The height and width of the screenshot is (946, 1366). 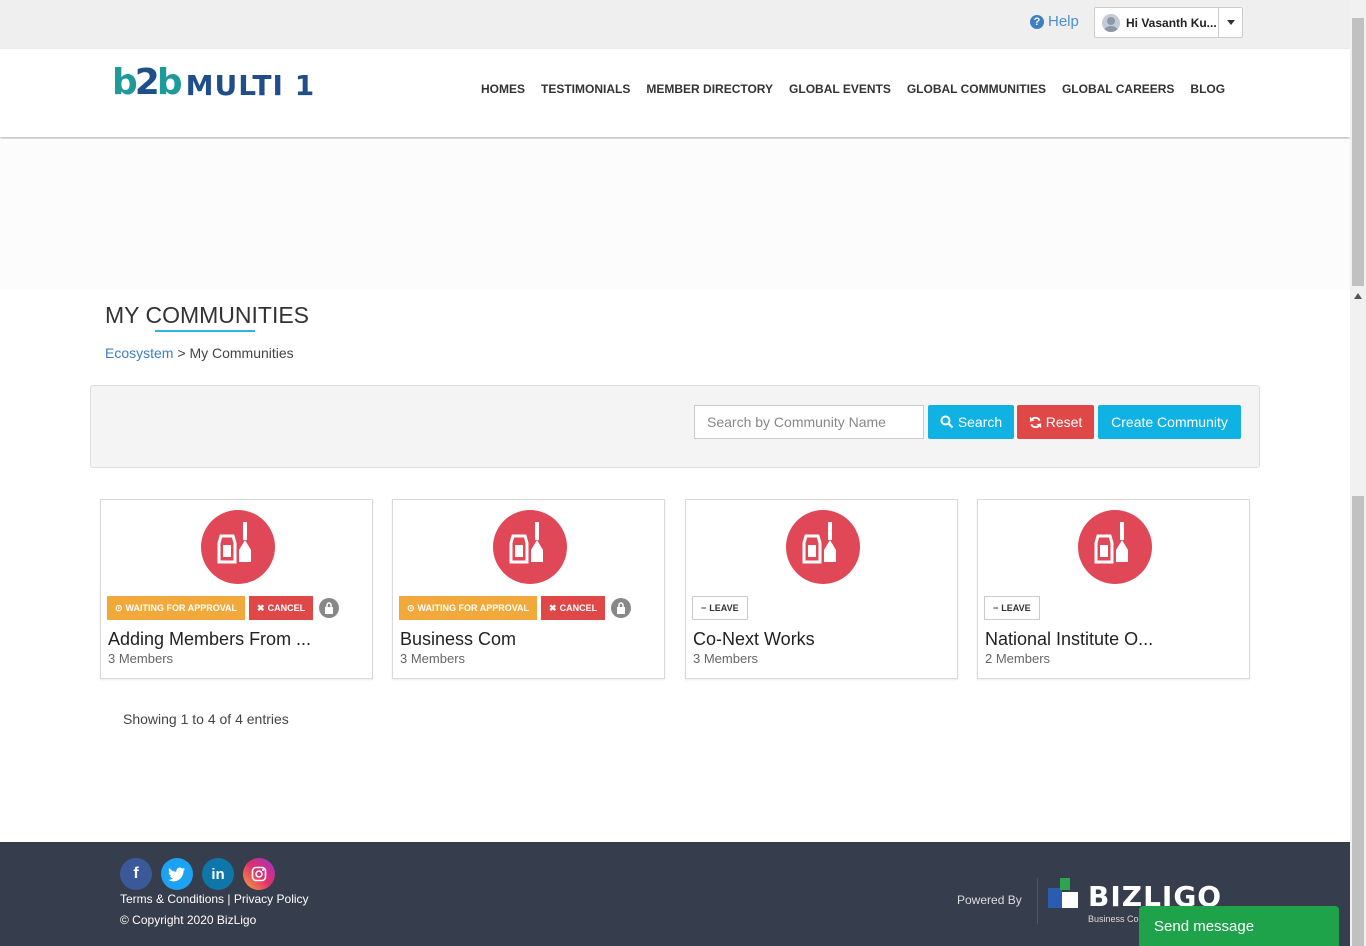 What do you see at coordinates (809, 422) in the screenshot?
I see `search-input` at bounding box center [809, 422].